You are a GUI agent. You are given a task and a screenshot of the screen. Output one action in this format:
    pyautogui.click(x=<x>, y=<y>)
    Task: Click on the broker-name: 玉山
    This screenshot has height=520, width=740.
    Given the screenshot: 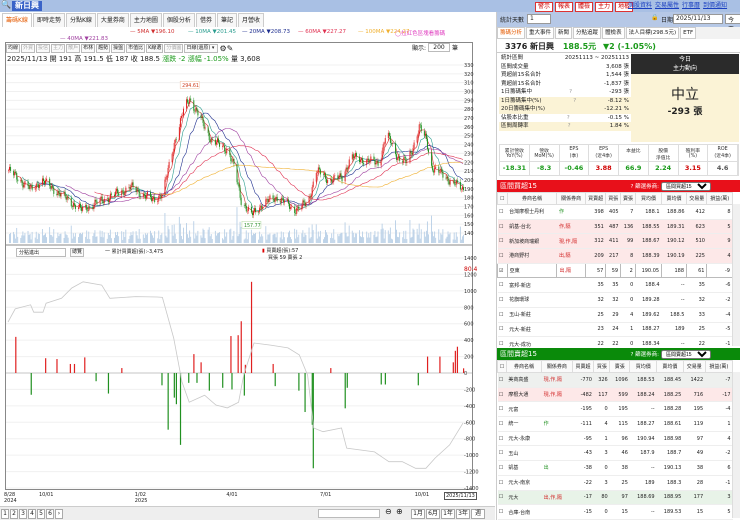 What is the action you would take?
    pyautogui.click(x=524, y=453)
    